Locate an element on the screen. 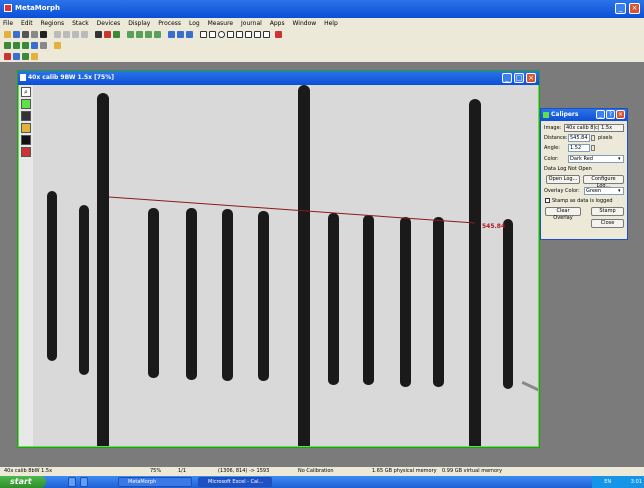  pencil-icon is located at coordinates (7, 45).